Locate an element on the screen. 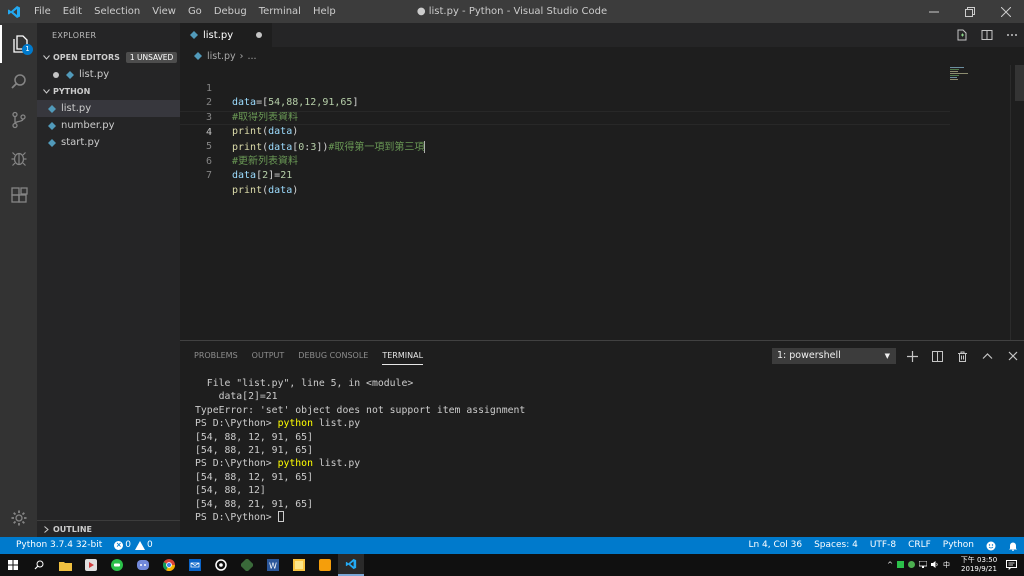 The width and height of the screenshot is (1024, 576). taskbar-sticky-notes is located at coordinates (299, 565).